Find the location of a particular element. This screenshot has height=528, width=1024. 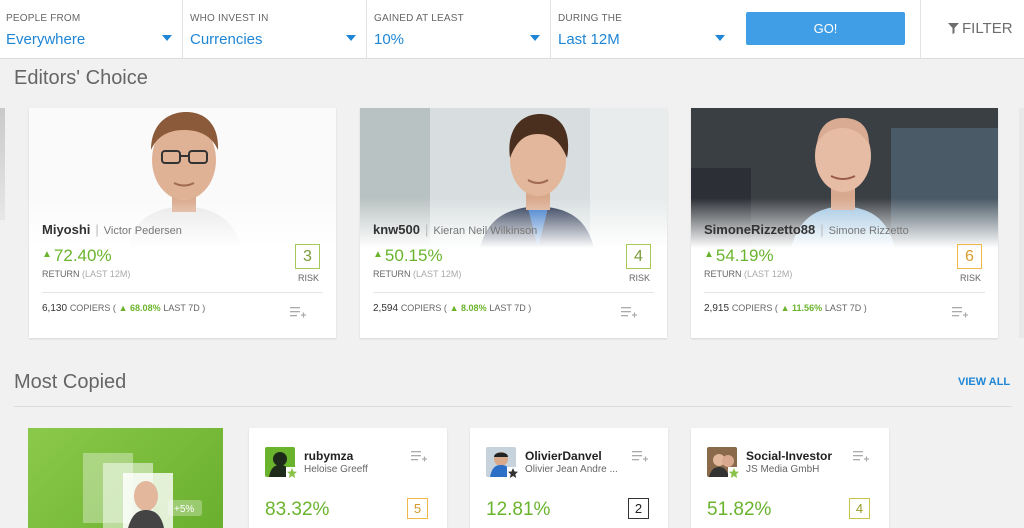

username: rubymza is located at coordinates (329, 456).